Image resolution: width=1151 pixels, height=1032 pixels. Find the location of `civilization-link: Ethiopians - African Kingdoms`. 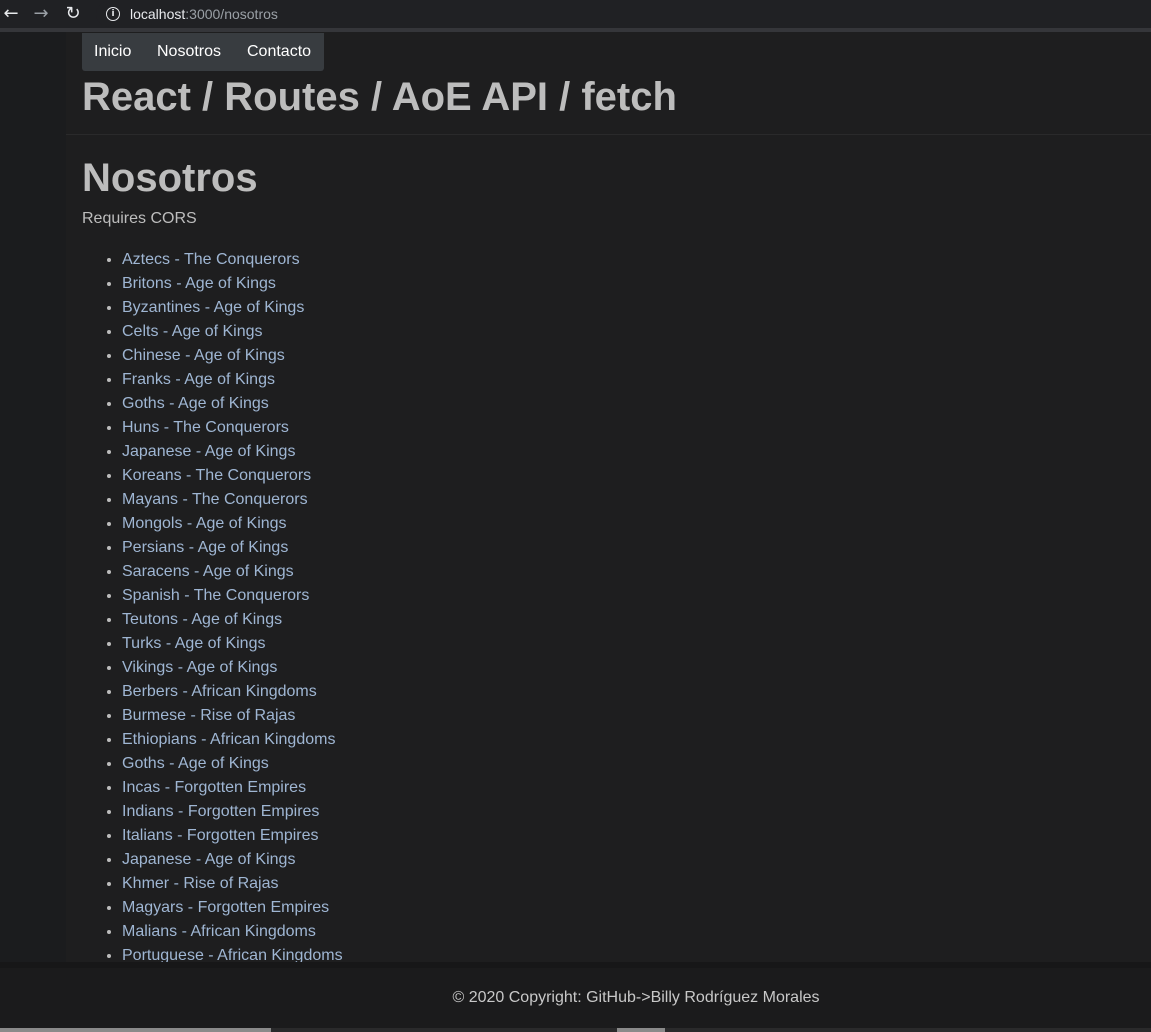

civilization-link: Ethiopians - African Kingdoms is located at coordinates (228, 739).